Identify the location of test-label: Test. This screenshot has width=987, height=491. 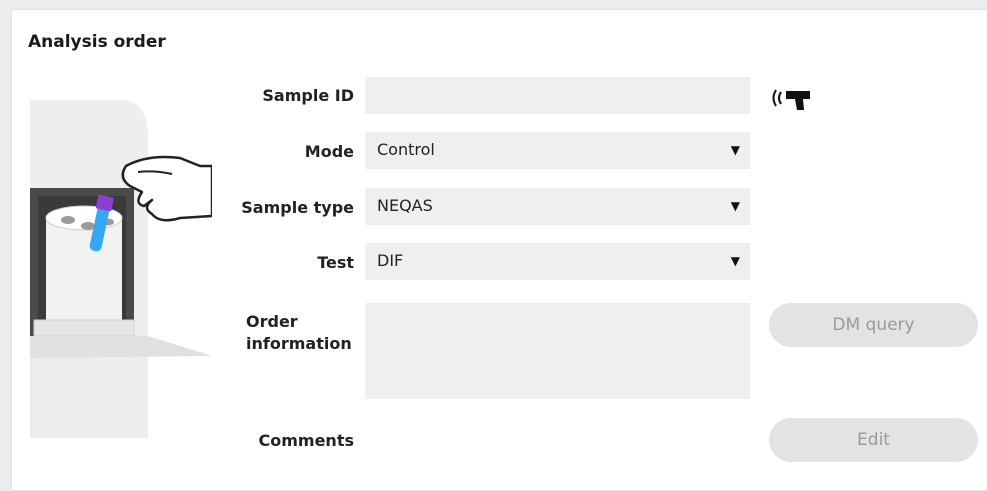
(335, 262).